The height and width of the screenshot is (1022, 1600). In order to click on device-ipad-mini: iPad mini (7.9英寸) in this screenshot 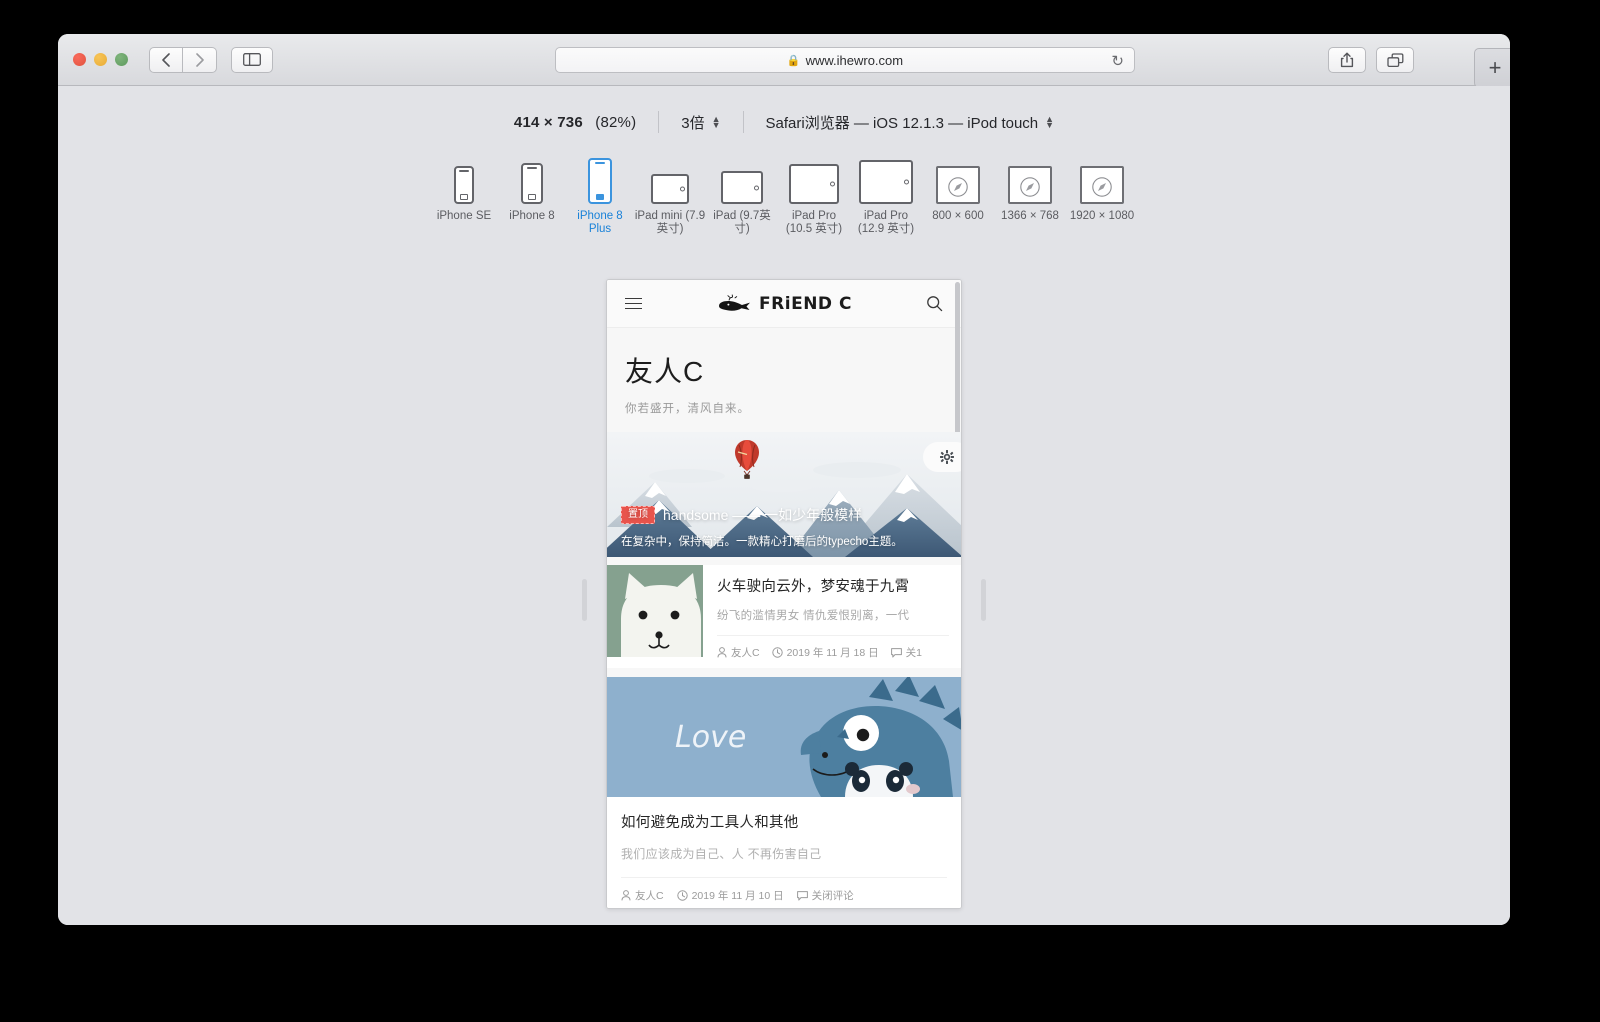, I will do `click(670, 195)`.